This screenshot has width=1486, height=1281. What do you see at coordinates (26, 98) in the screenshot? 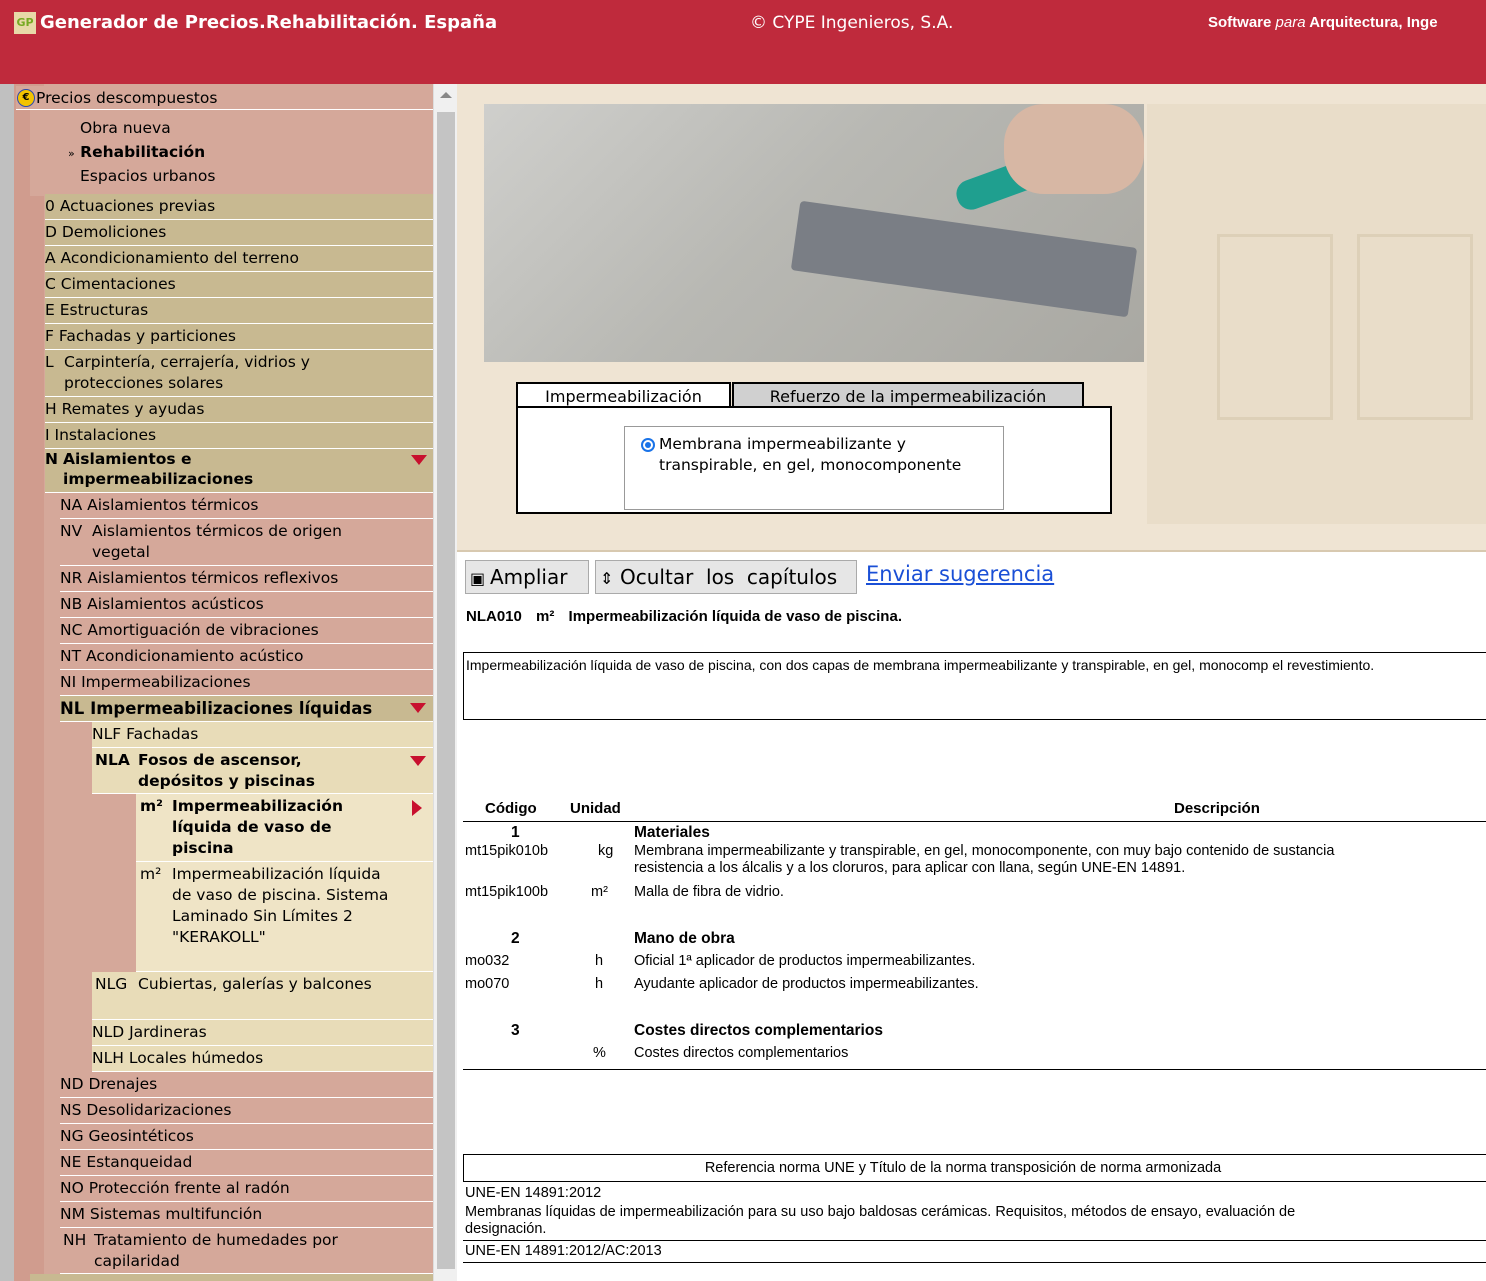
I see `euro-icon: €` at bounding box center [26, 98].